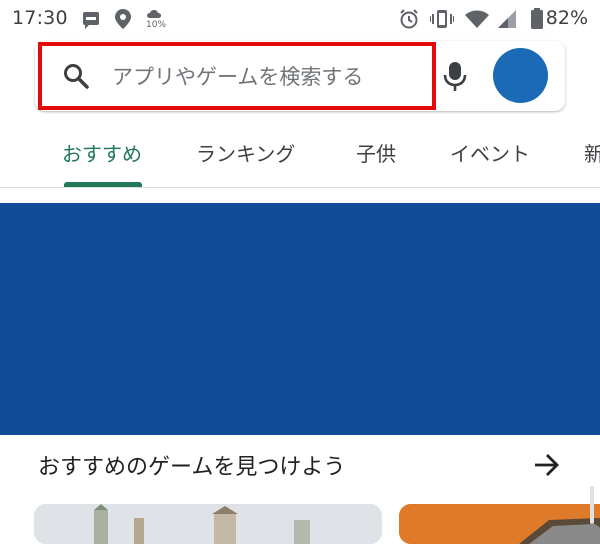 The image size is (600, 544). I want to click on scrollbar, so click(592, 505).